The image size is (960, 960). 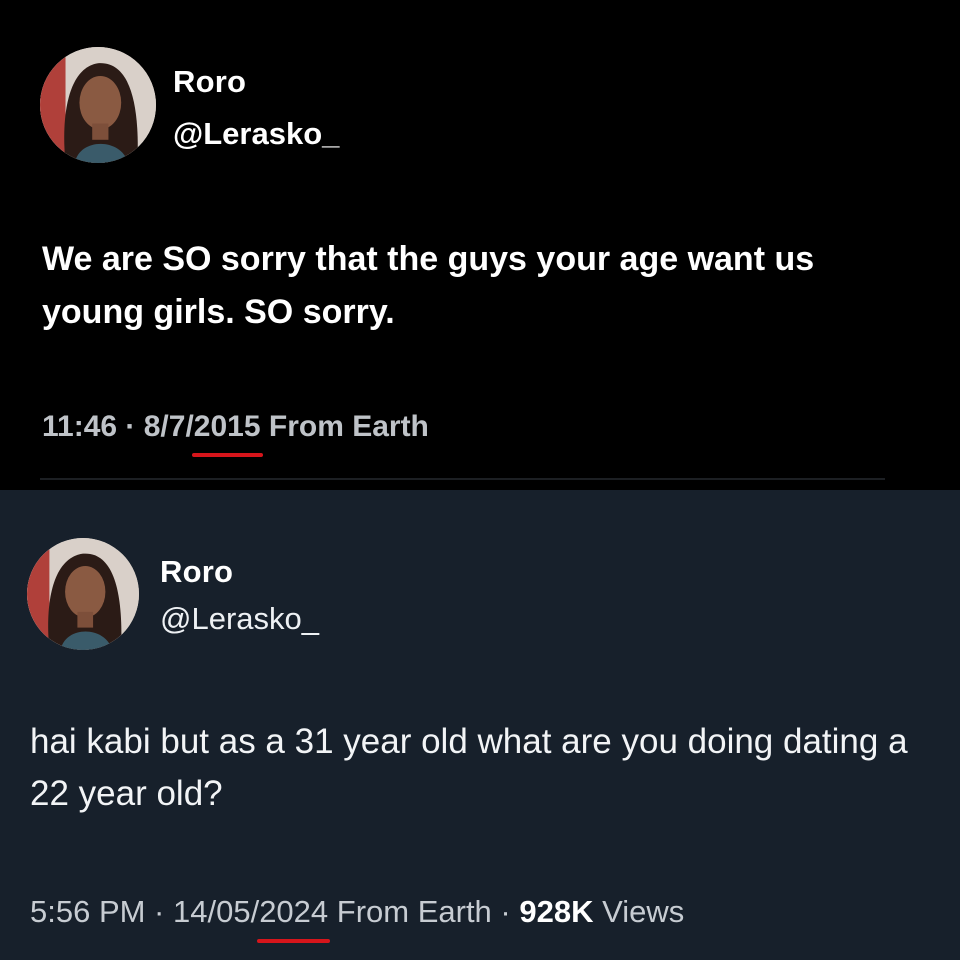 I want to click on divider, so click(x=462, y=479).